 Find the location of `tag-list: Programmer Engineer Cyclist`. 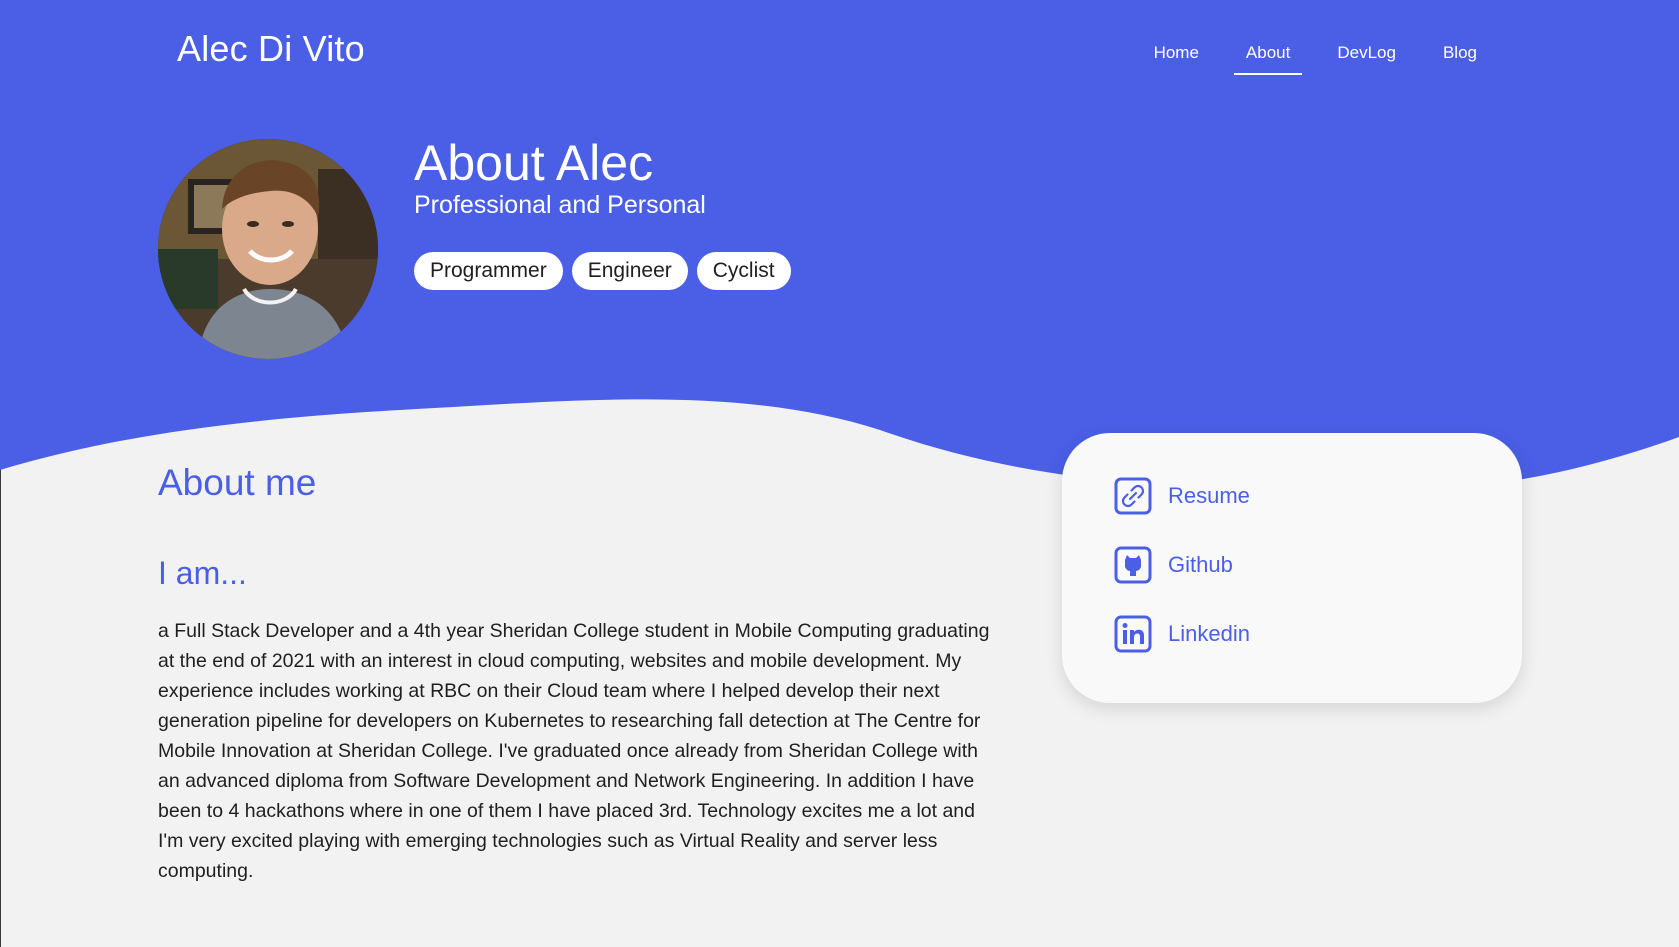

tag-list: Programmer Engineer Cyclist is located at coordinates (602, 271).